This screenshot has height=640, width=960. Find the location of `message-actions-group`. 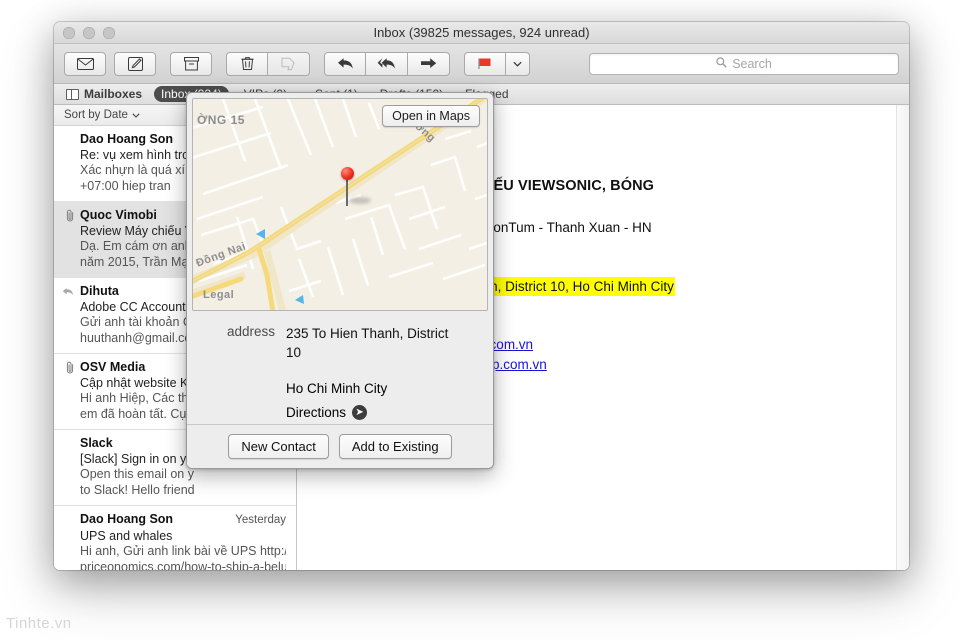

message-actions-group is located at coordinates (85, 63).